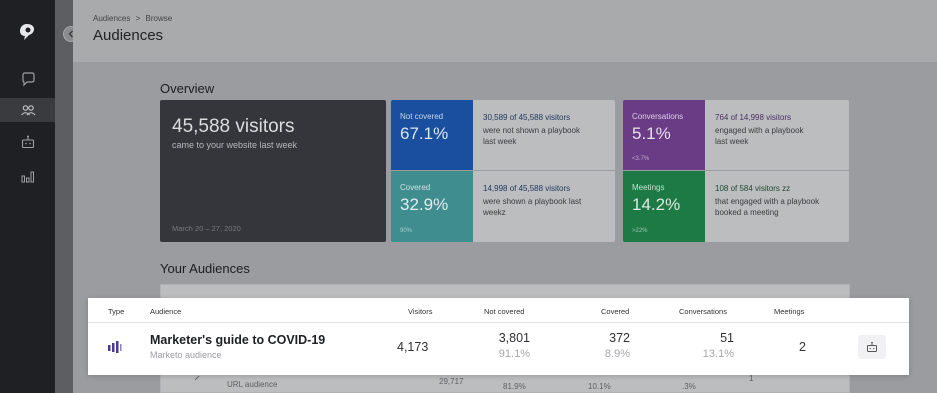  Describe the element at coordinates (197, 378) in the screenshot. I see `link-icon` at that location.